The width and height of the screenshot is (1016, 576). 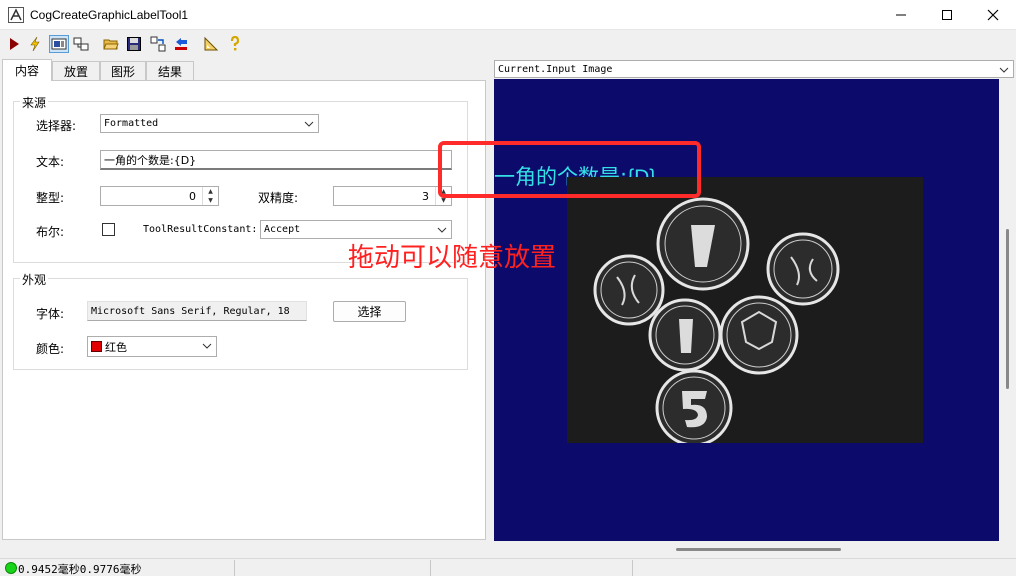 I want to click on source-group-title: 来源, so click(x=34, y=102).